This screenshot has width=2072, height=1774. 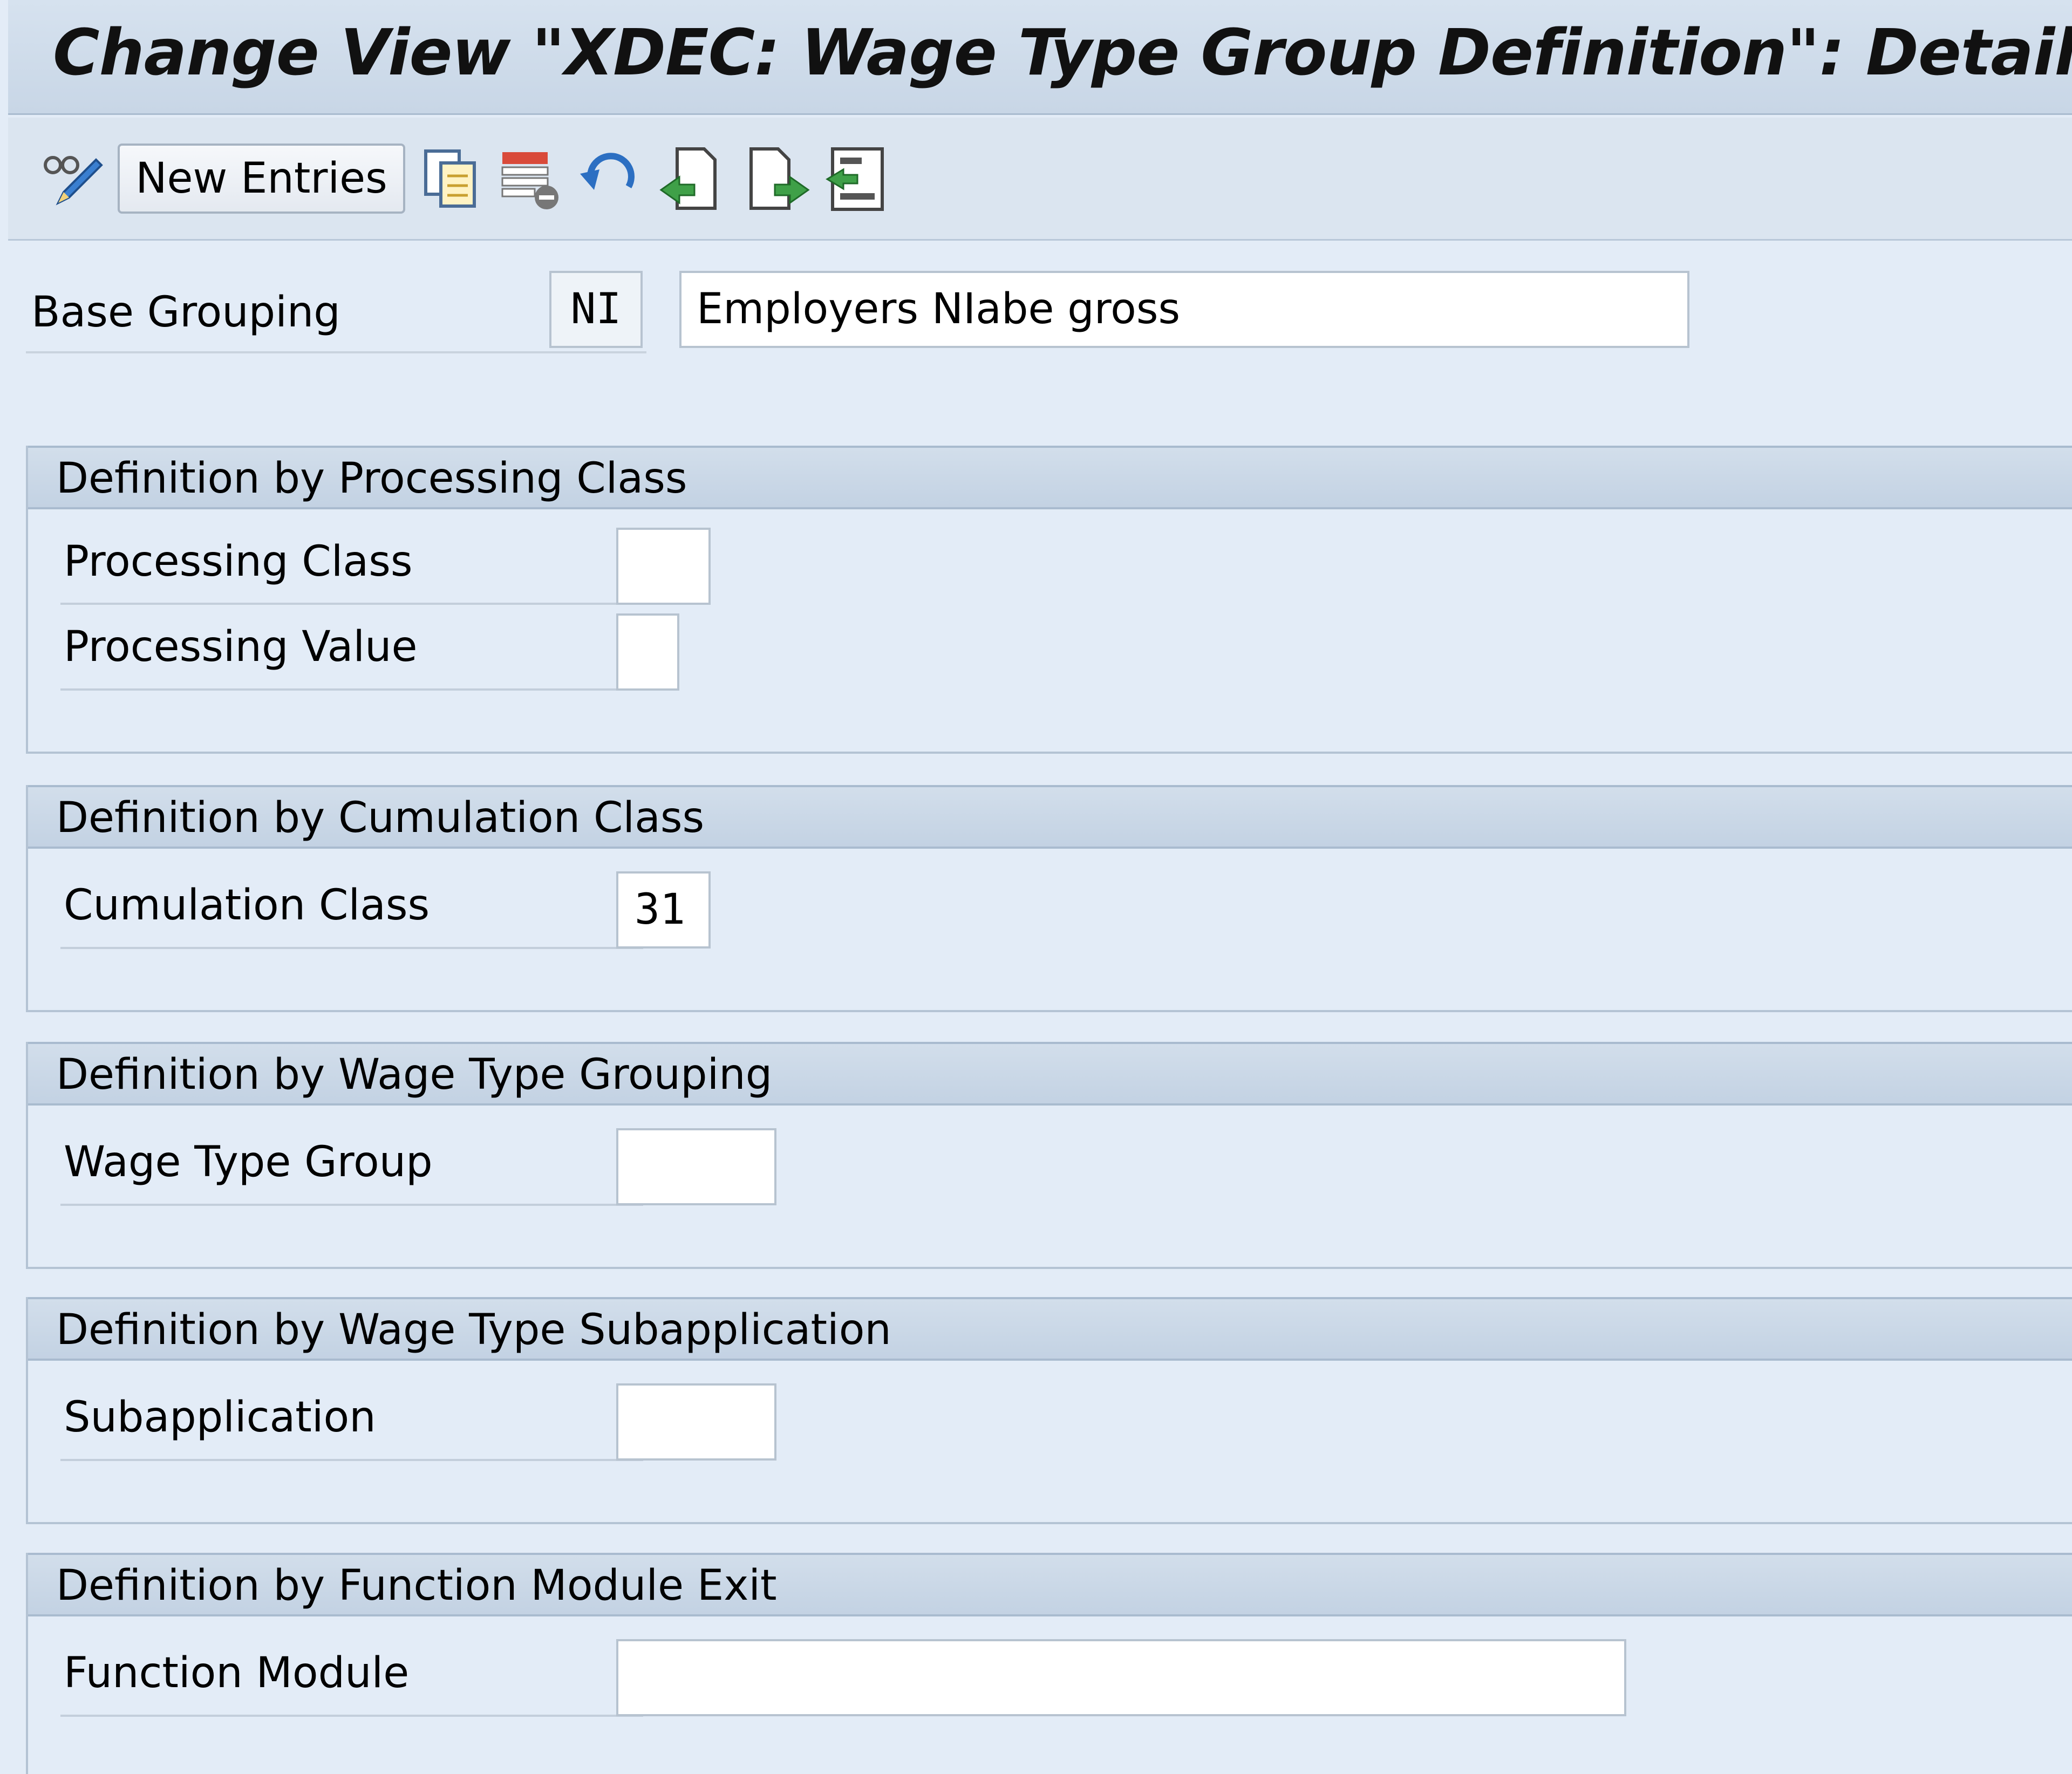 What do you see at coordinates (663, 910) in the screenshot?
I see `cumulation-class-field: 31` at bounding box center [663, 910].